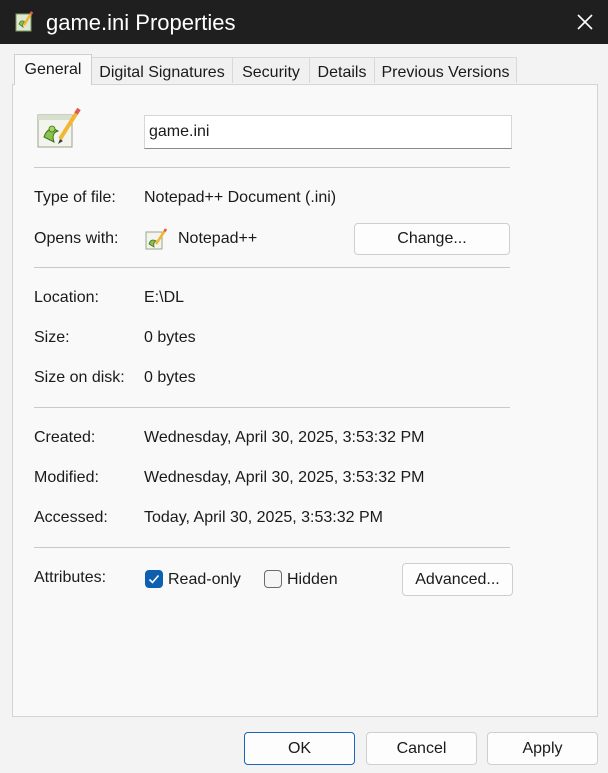 The image size is (608, 773). I want to click on close-icon, so click(585, 22).